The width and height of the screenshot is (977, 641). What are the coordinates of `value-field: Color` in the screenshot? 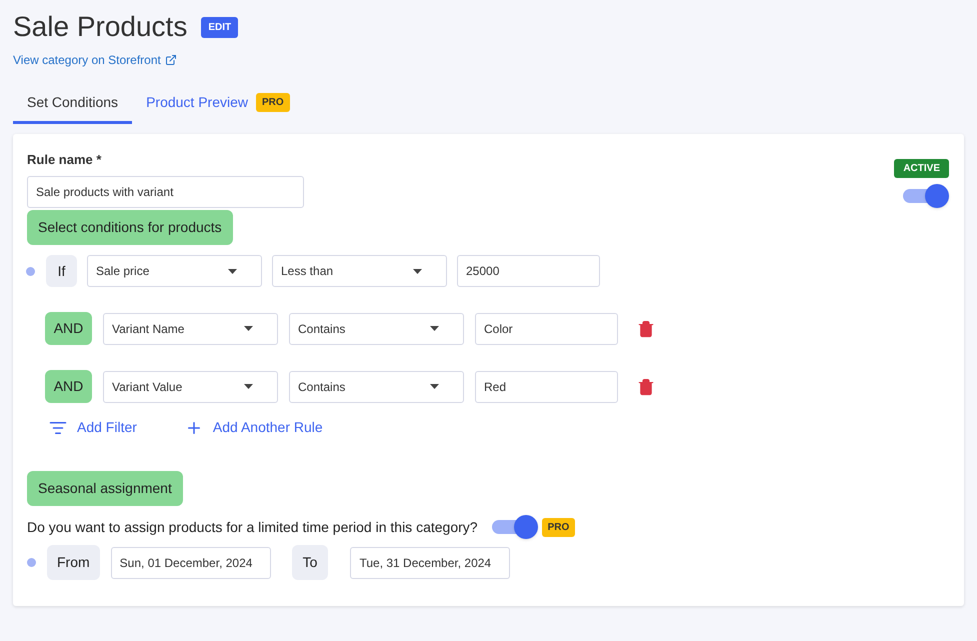 It's located at (546, 328).